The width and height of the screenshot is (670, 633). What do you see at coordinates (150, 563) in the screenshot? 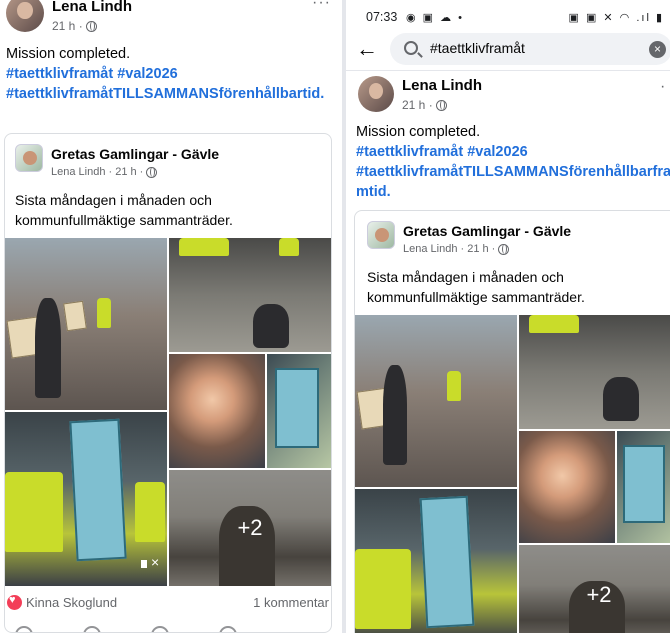
I see `mute-icon` at bounding box center [150, 563].